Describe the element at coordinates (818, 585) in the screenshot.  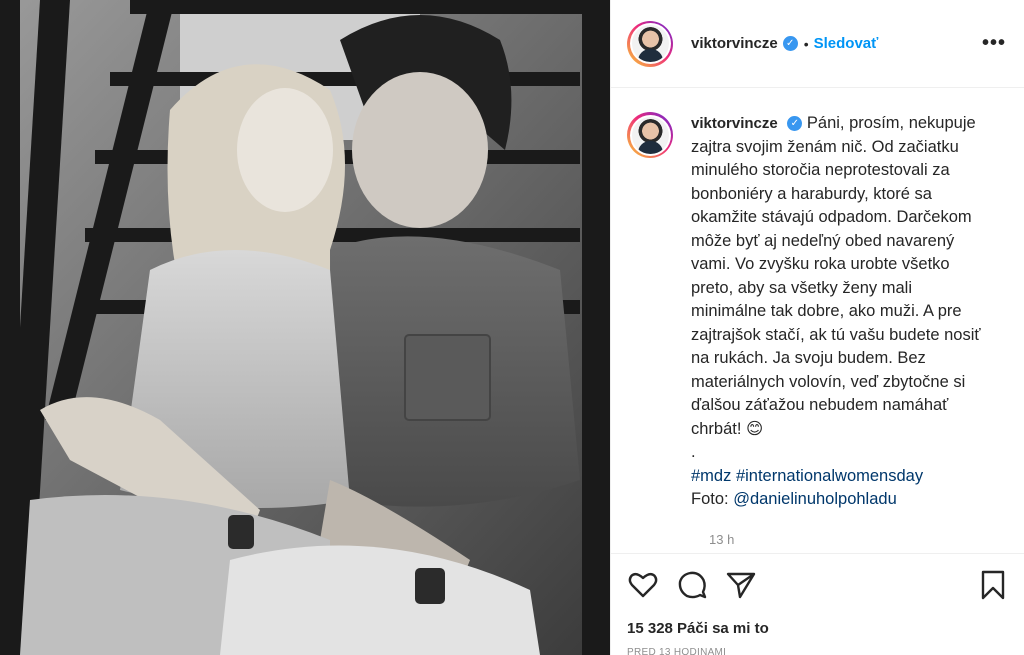
I see `action-icons-row` at that location.